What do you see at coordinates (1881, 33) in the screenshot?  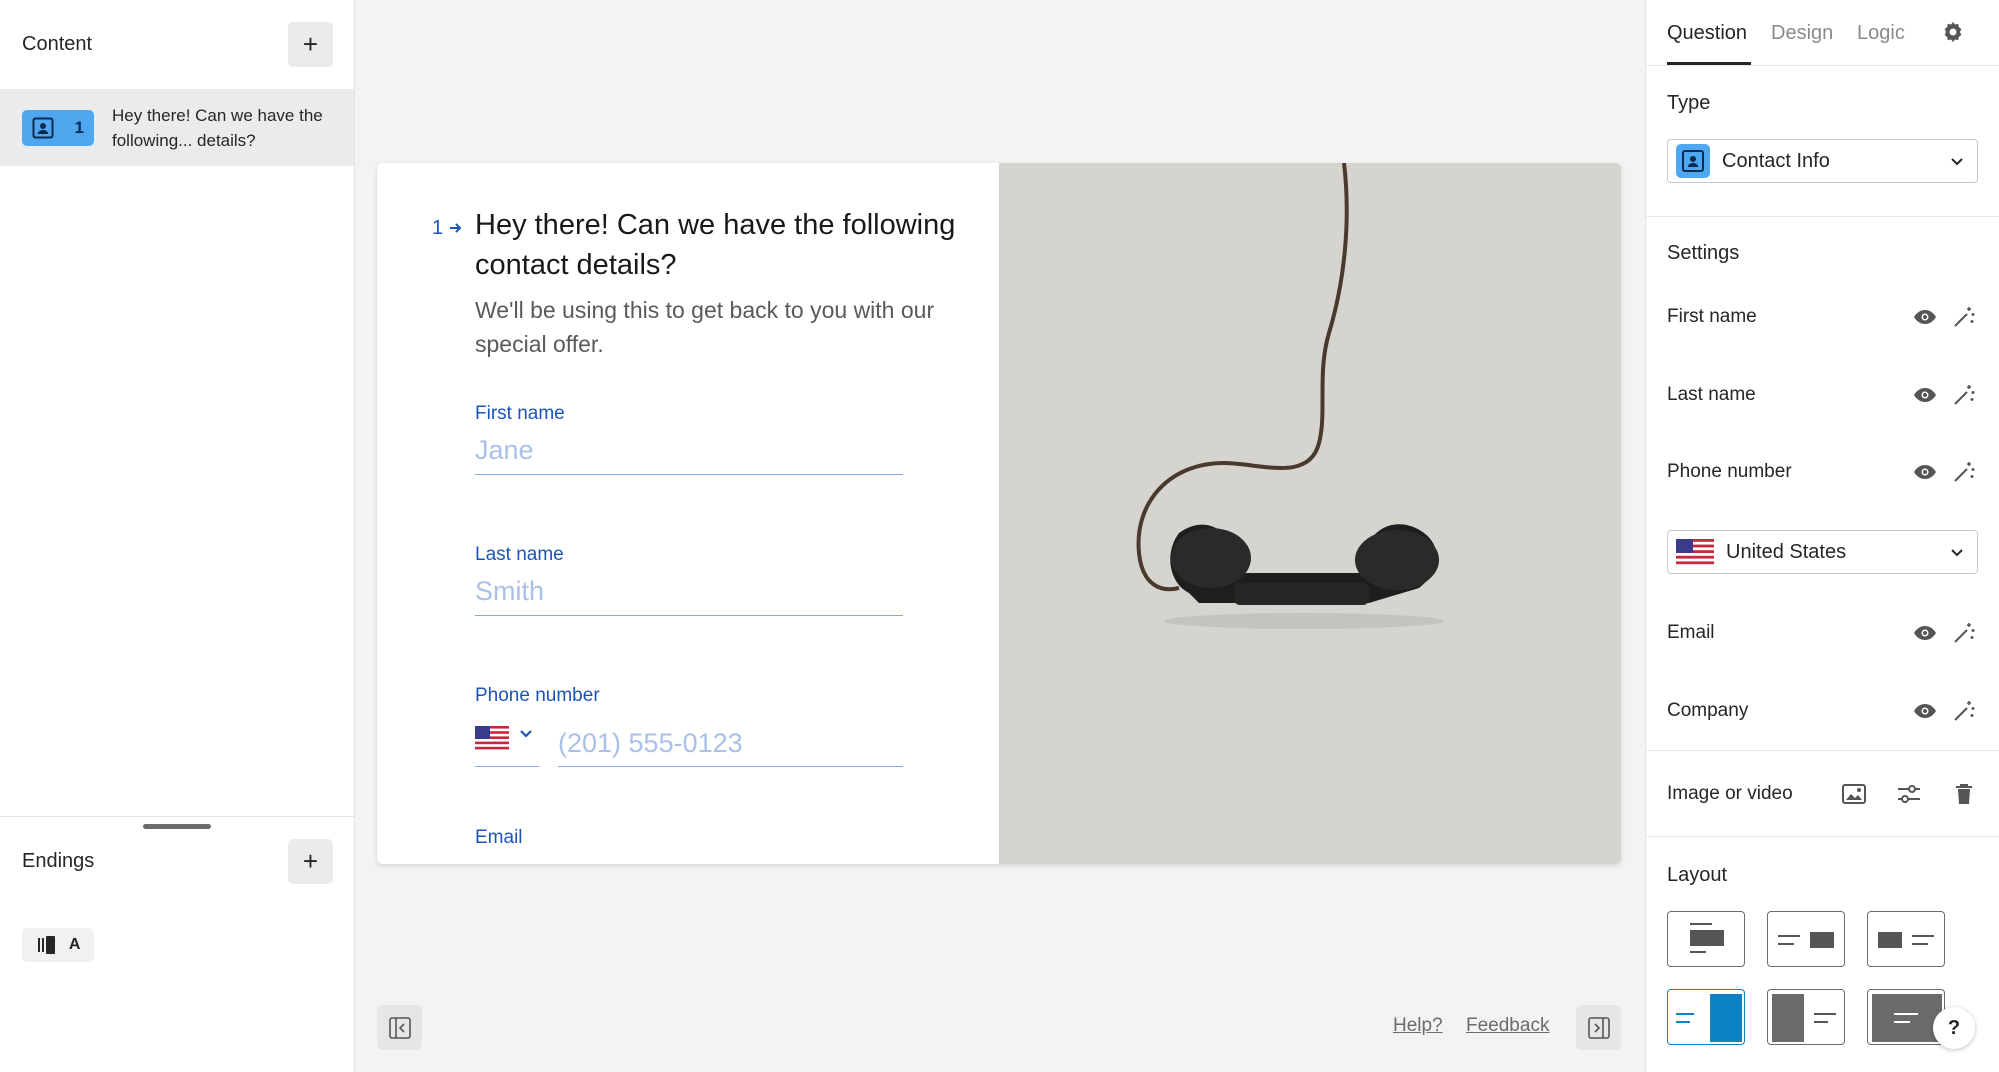 I see `tab-logic: Logic` at bounding box center [1881, 33].